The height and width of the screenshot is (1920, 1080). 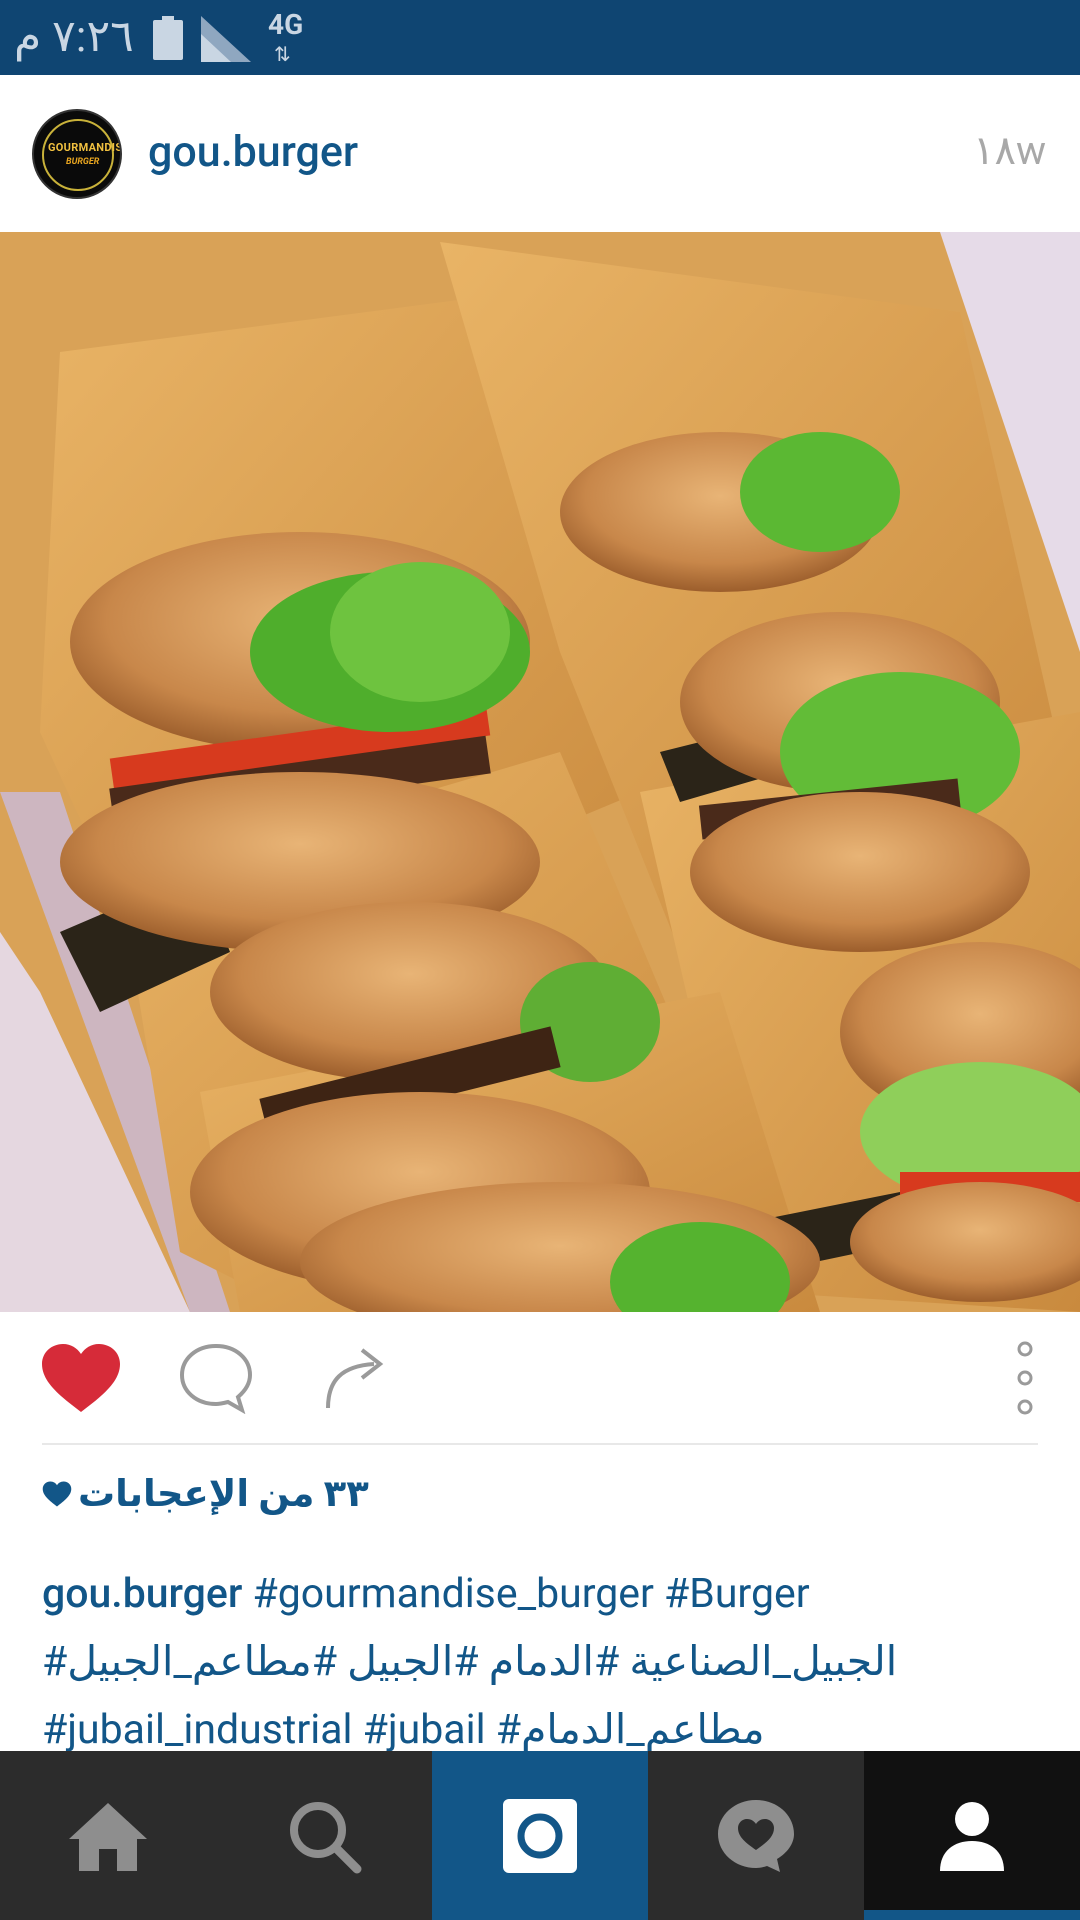 I want to click on search-icon, so click(x=326, y=1837).